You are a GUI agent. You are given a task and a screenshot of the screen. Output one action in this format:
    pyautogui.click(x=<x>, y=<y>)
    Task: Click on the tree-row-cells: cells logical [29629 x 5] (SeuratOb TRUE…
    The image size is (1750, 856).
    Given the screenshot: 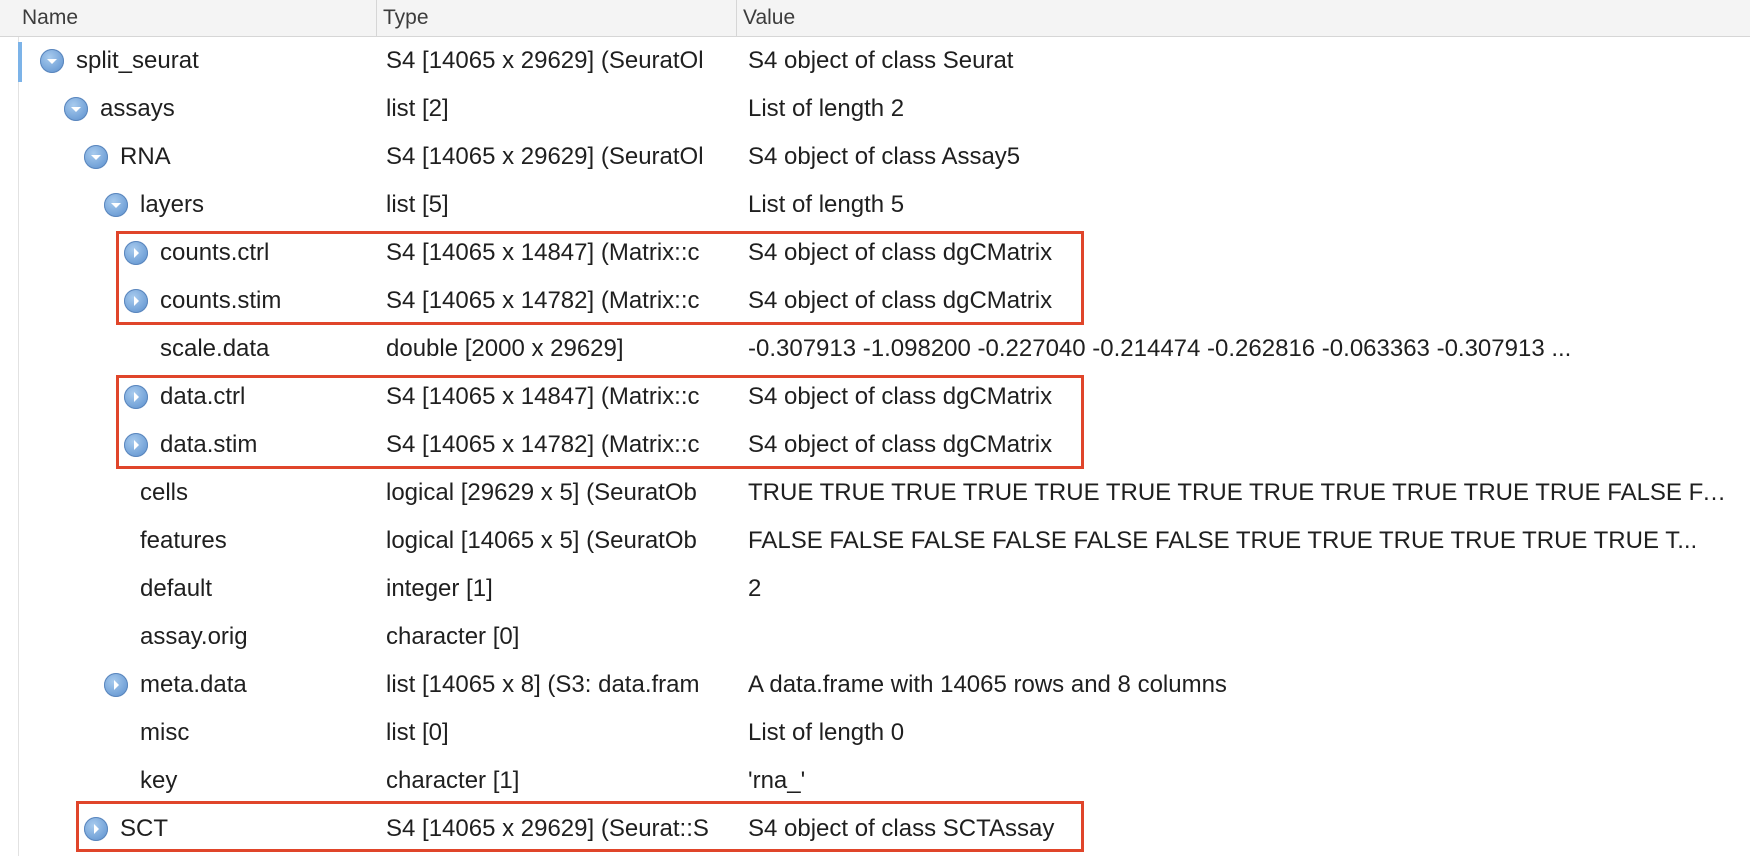 What is the action you would take?
    pyautogui.click(x=875, y=493)
    